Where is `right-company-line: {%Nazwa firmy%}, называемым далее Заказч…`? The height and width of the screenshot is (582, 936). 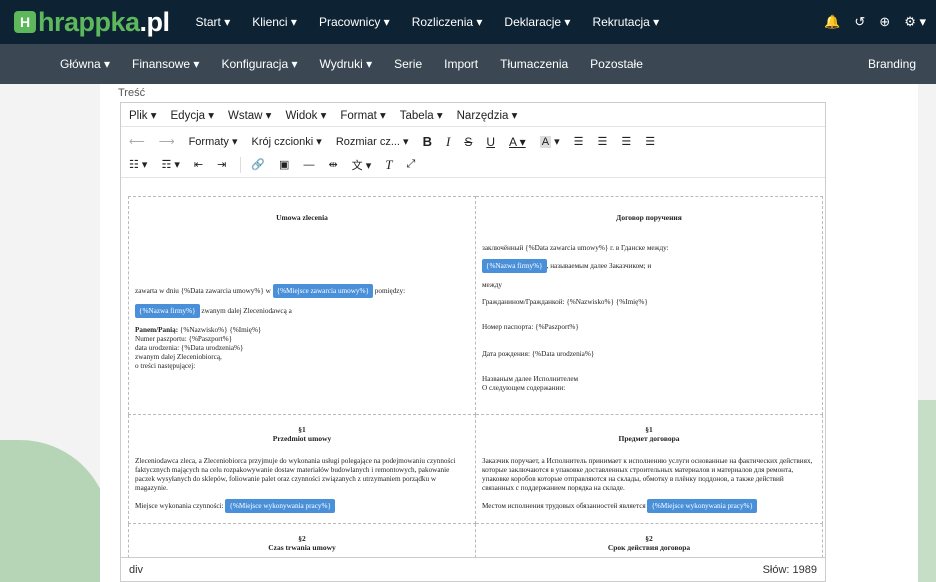 right-company-line: {%Nazwa firmy%}, называемым далее Заказч… is located at coordinates (649, 266).